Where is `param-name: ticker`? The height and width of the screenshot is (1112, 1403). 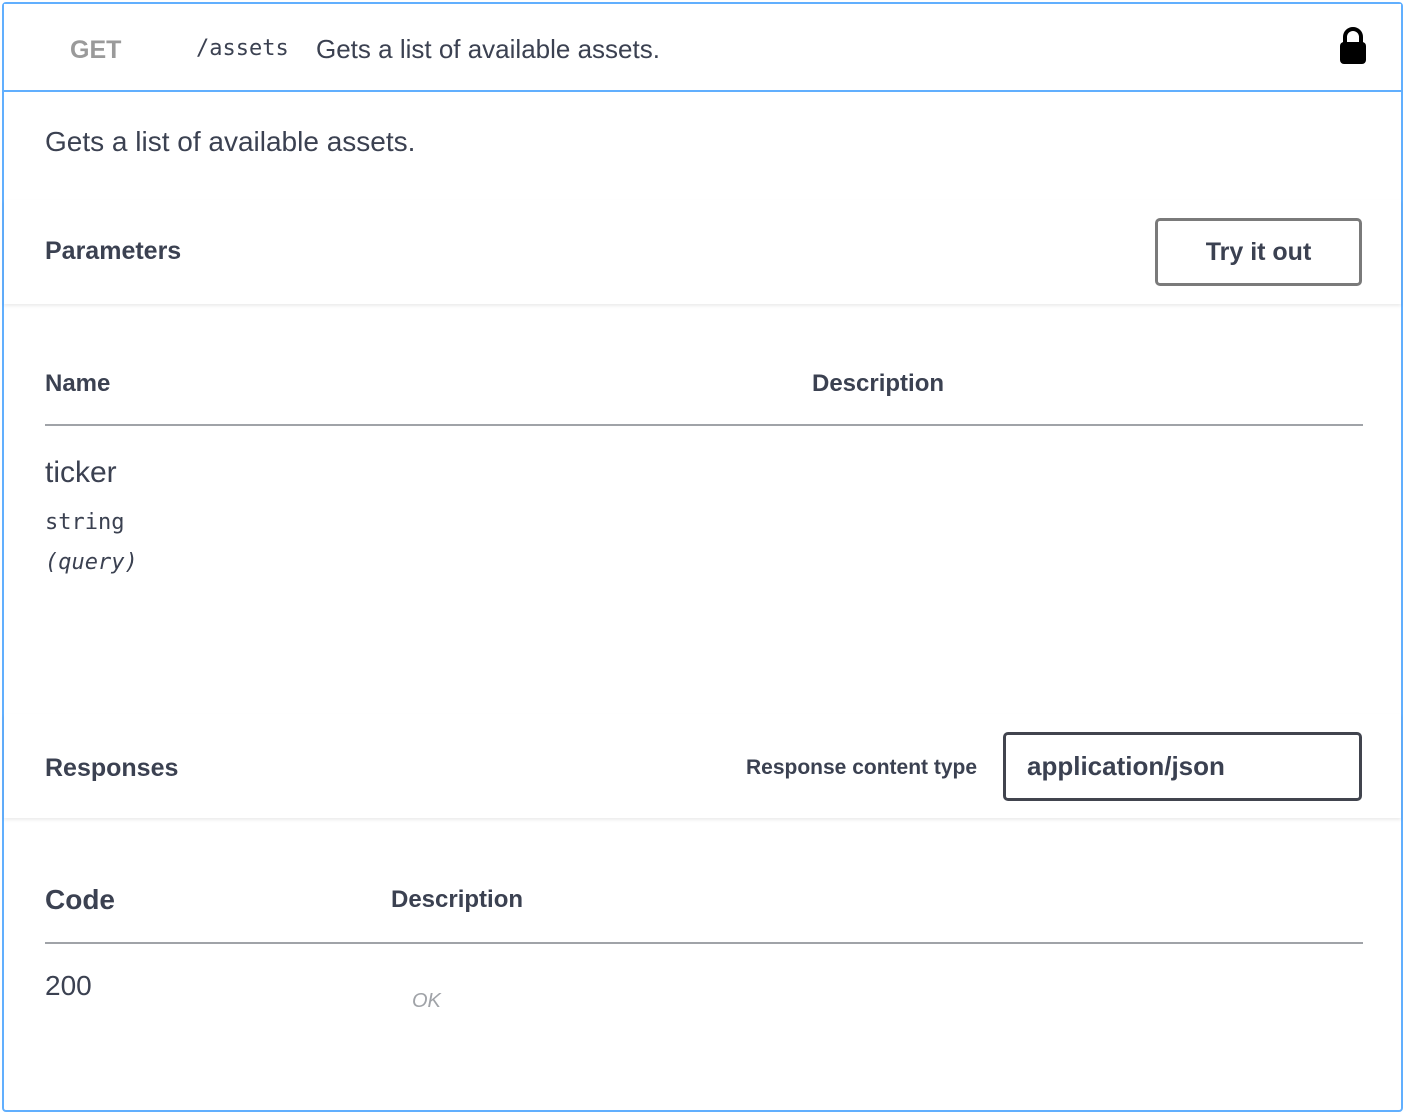 param-name: ticker is located at coordinates (81, 472).